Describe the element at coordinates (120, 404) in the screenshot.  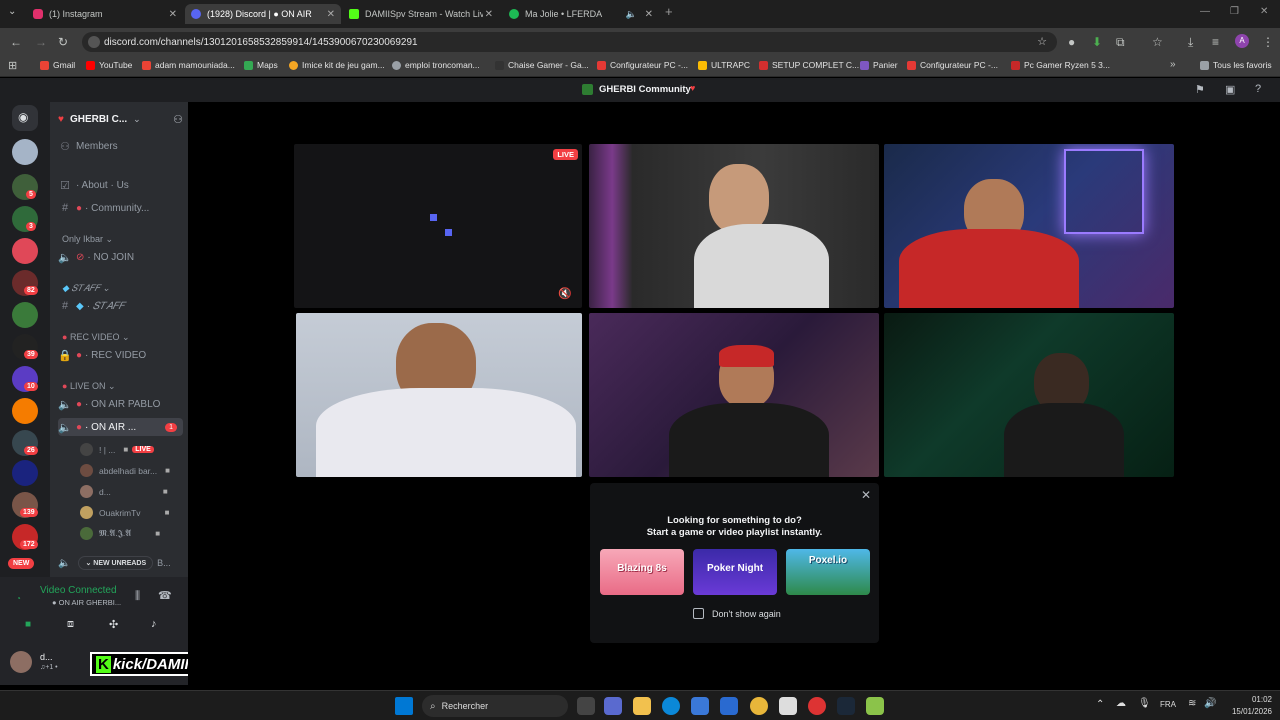
I see `channel-on-air-pablo: 🔈 ● · ON AIR PABLO` at that location.